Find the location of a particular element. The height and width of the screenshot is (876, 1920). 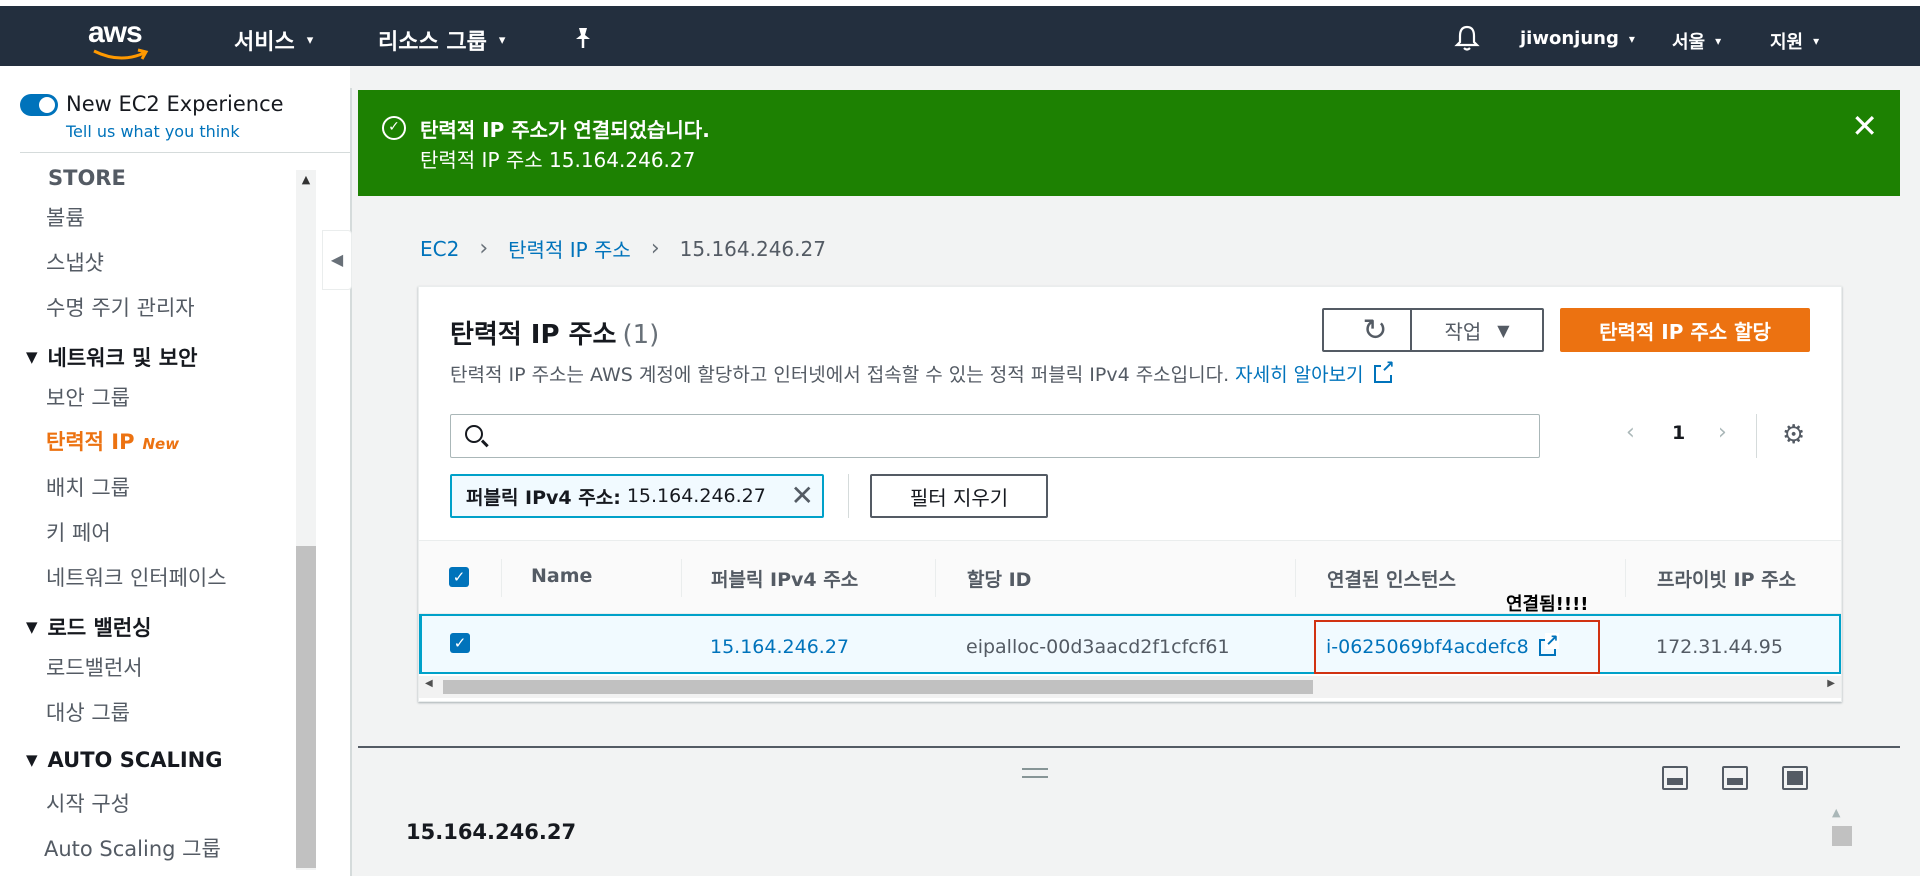

sidebar-item-load-balancers: 로드밸런서 is located at coordinates (94, 667).